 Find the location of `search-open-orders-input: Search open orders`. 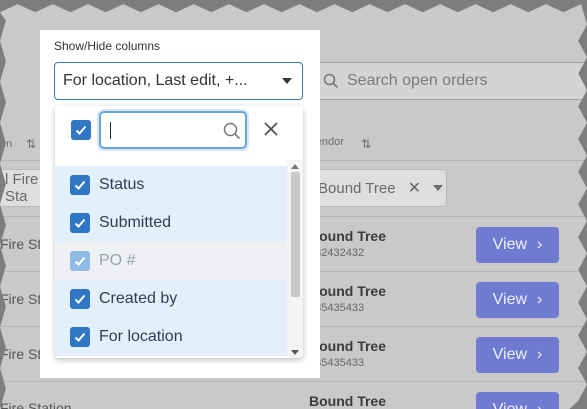

search-open-orders-input: Search open orders is located at coordinates (449, 81).